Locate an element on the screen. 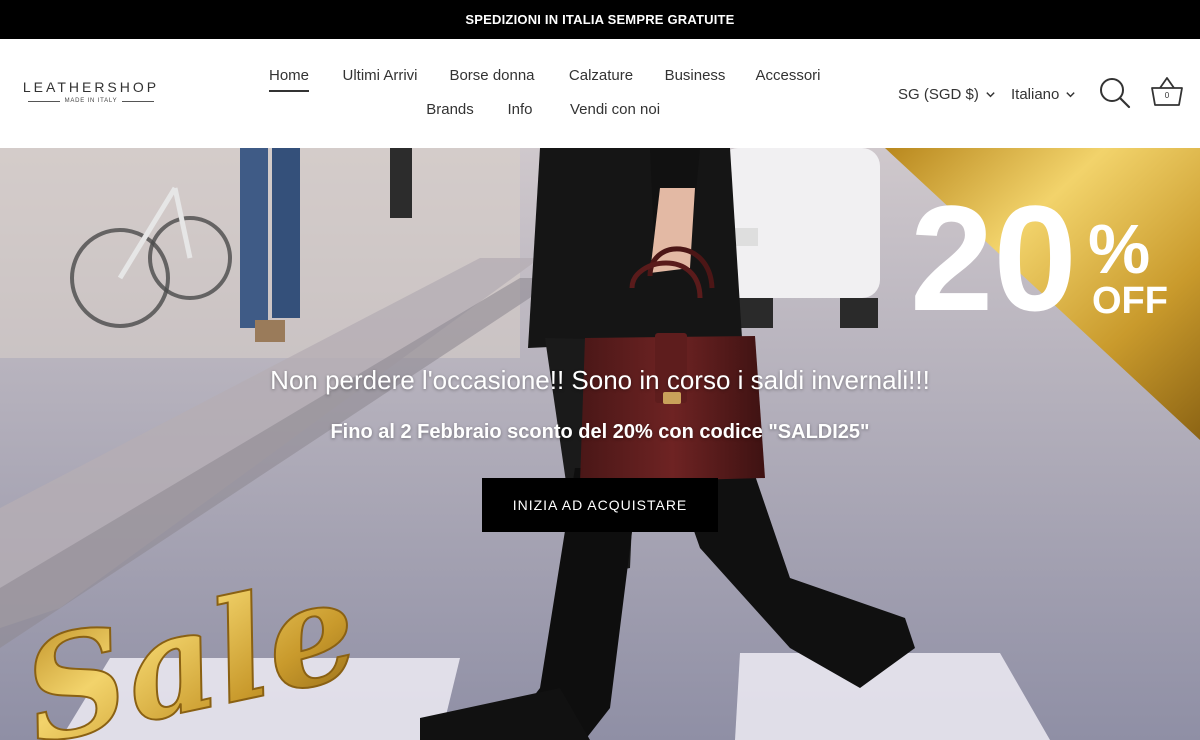 The image size is (1200, 740). language-selector: Italiano is located at coordinates (1043, 94).